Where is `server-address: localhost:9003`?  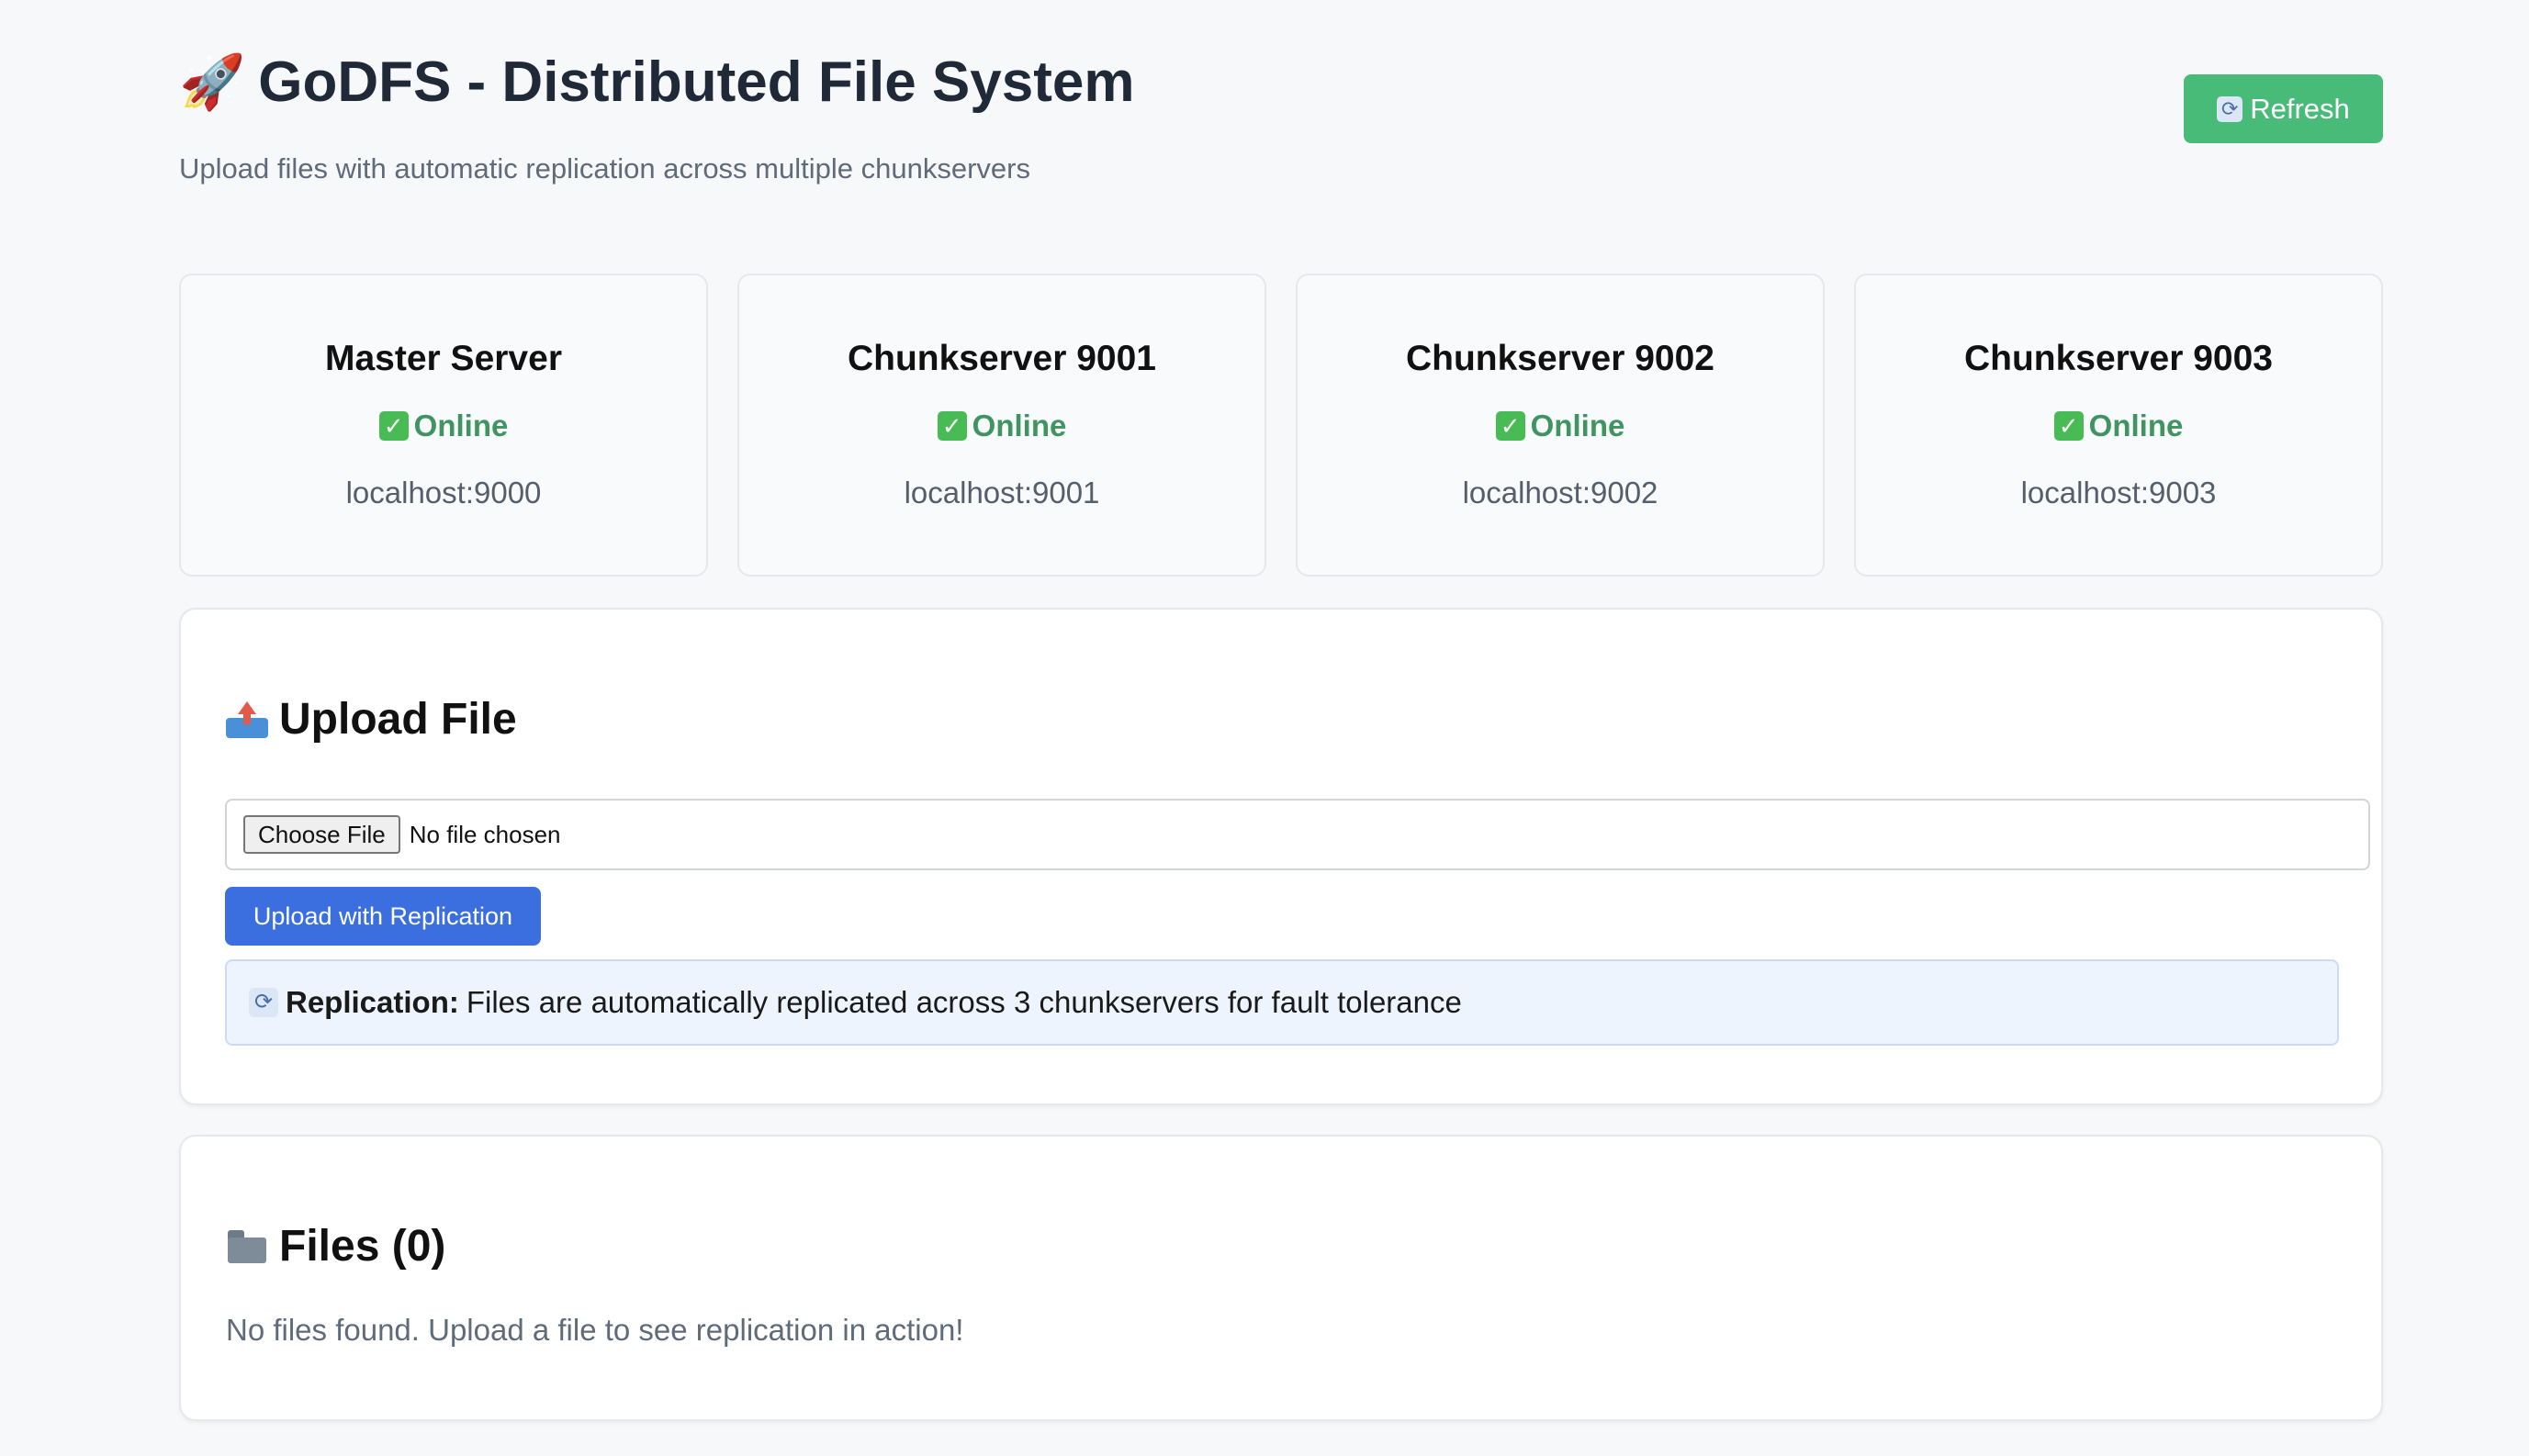
server-address: localhost:9003 is located at coordinates (2118, 493).